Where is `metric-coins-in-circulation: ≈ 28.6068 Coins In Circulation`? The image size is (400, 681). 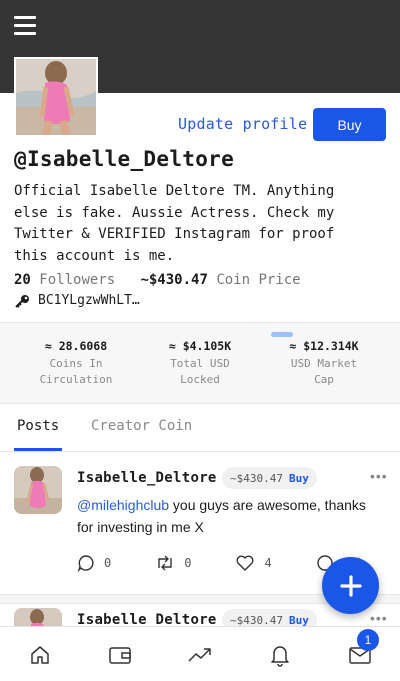 metric-coins-in-circulation: ≈ 28.6068 Coins In Circulation is located at coordinates (76, 363).